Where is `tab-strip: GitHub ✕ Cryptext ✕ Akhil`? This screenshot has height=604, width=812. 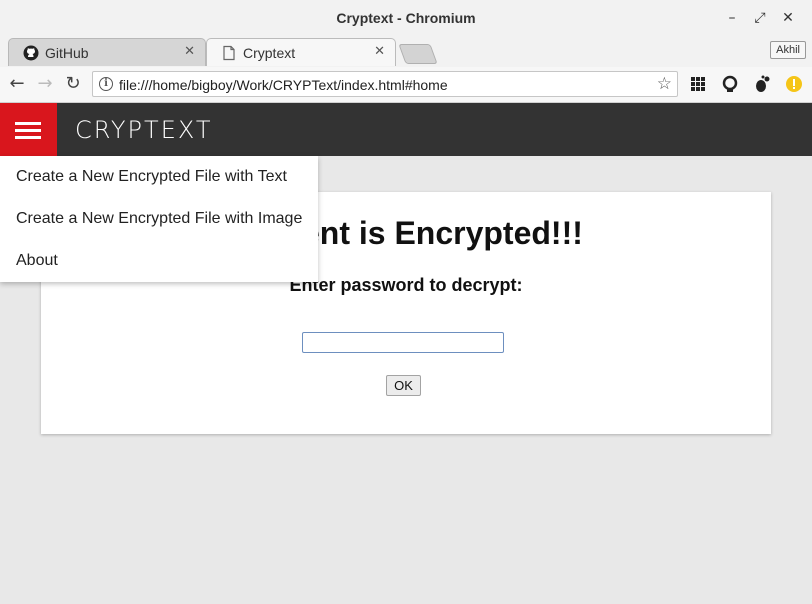
tab-strip: GitHub ✕ Cryptext ✕ Akhil is located at coordinates (406, 52).